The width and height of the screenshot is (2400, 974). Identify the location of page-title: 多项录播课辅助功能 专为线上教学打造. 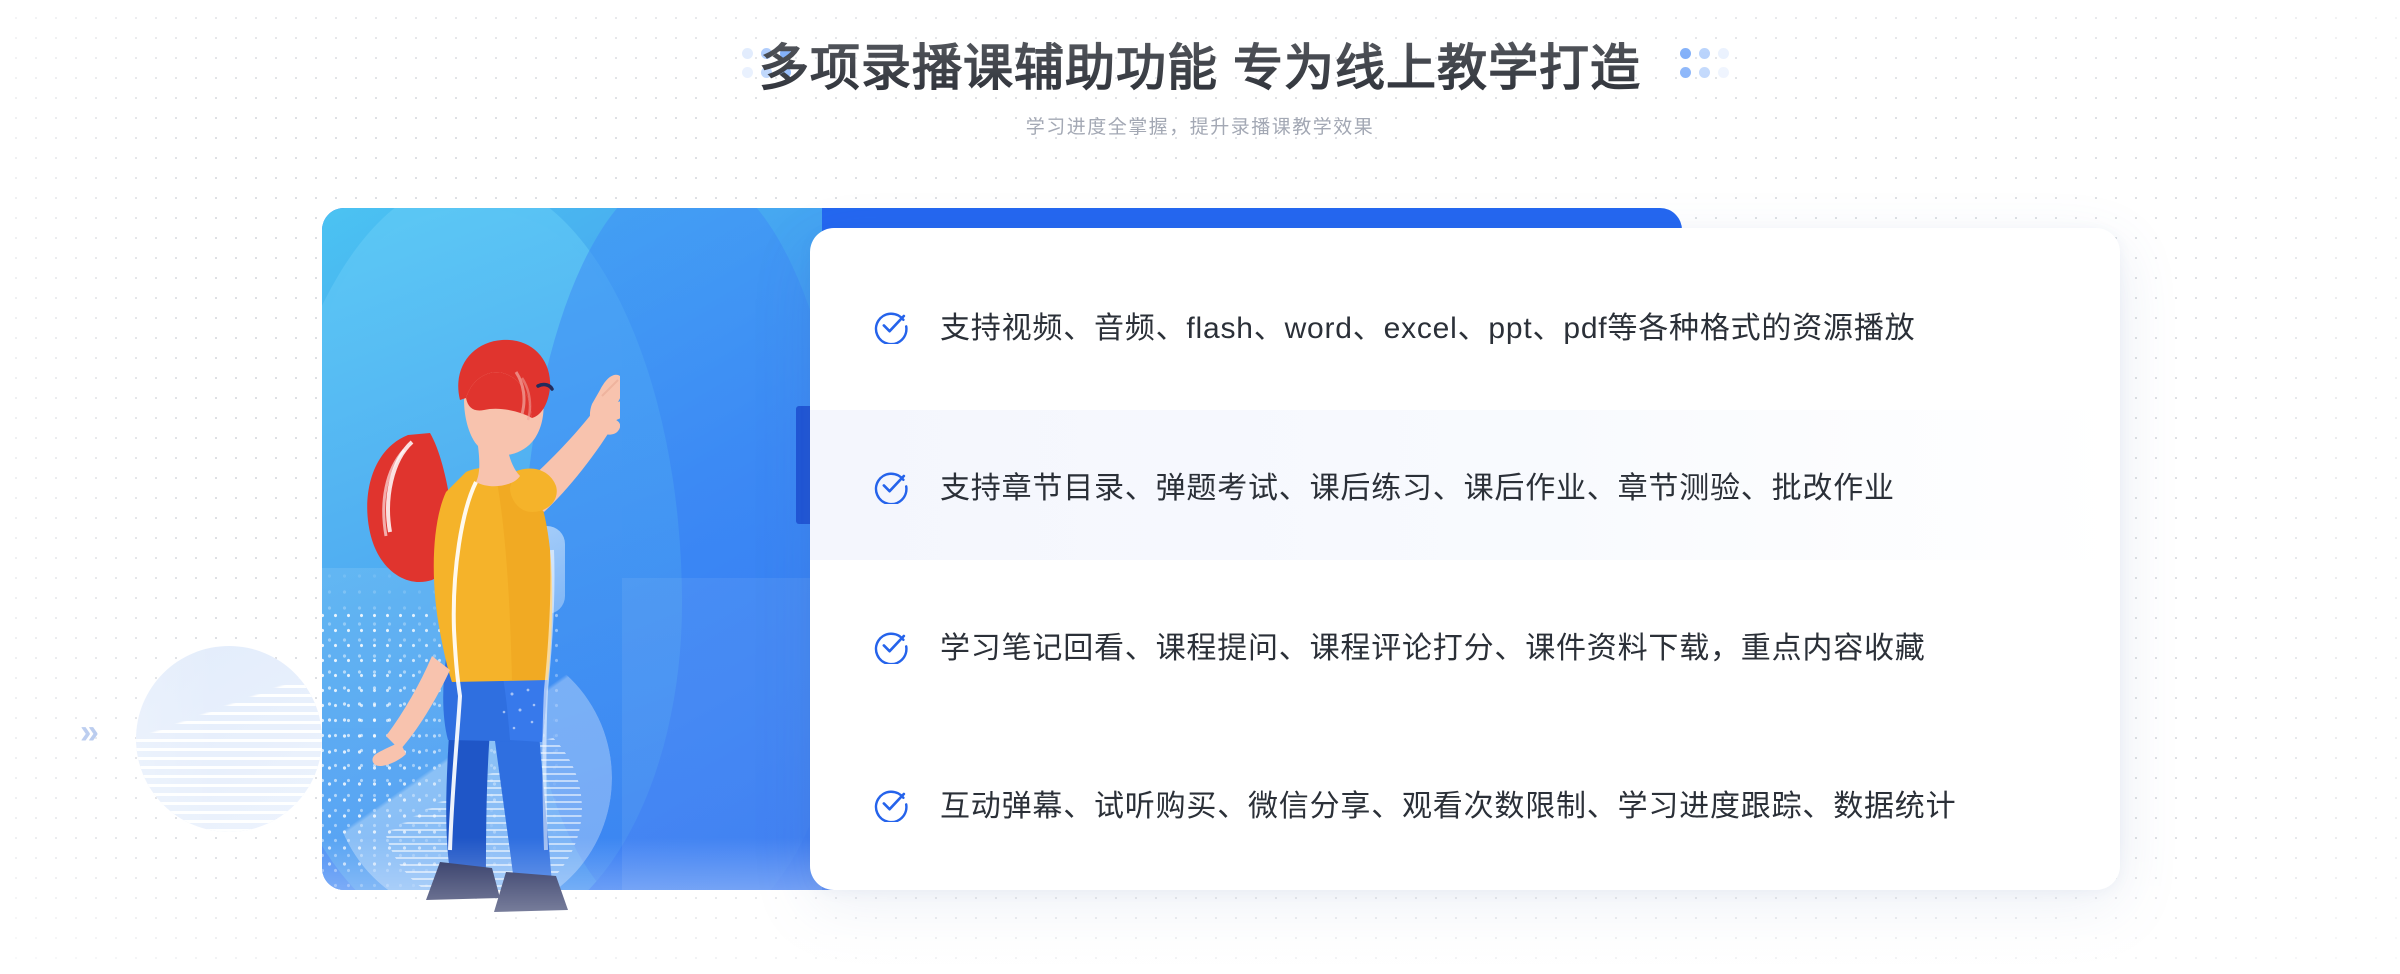
(1200, 68).